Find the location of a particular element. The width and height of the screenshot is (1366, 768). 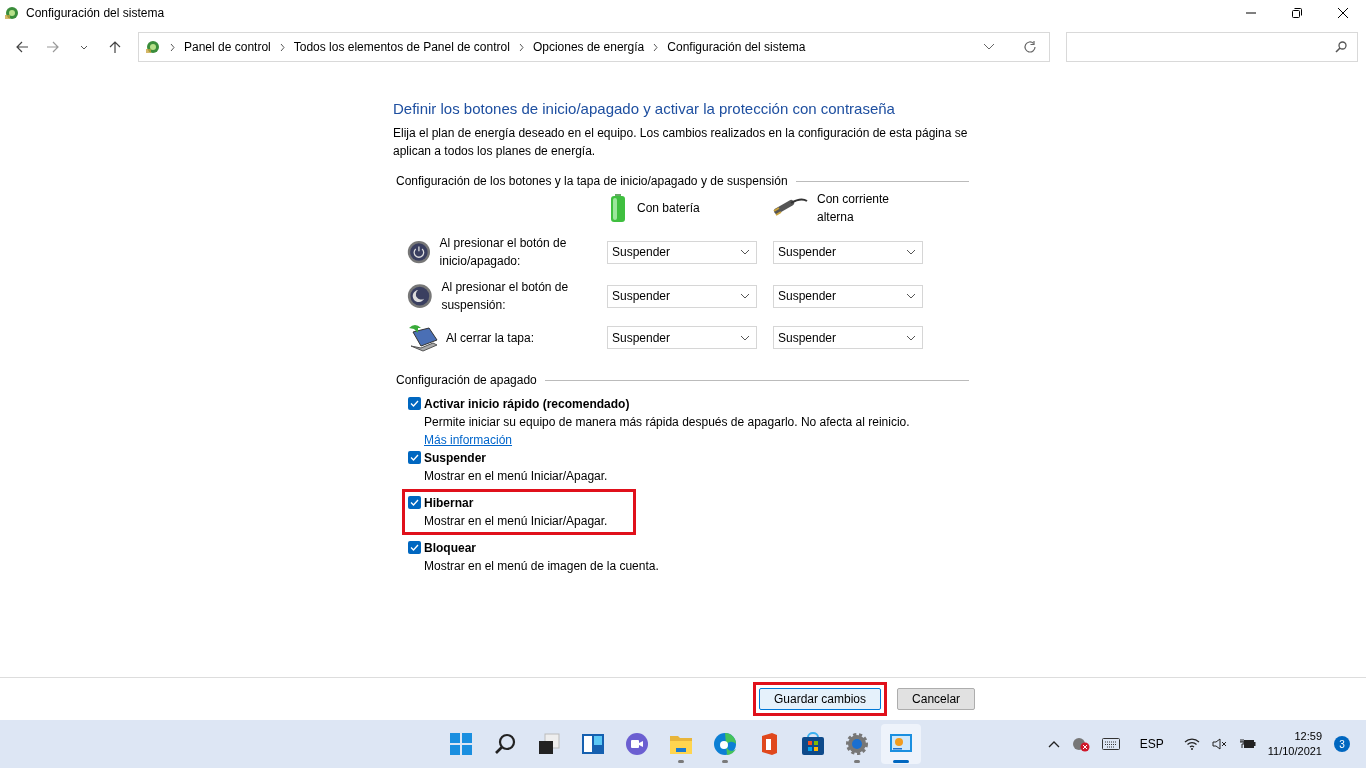

save-button: Guardar cambios is located at coordinates (820, 699).